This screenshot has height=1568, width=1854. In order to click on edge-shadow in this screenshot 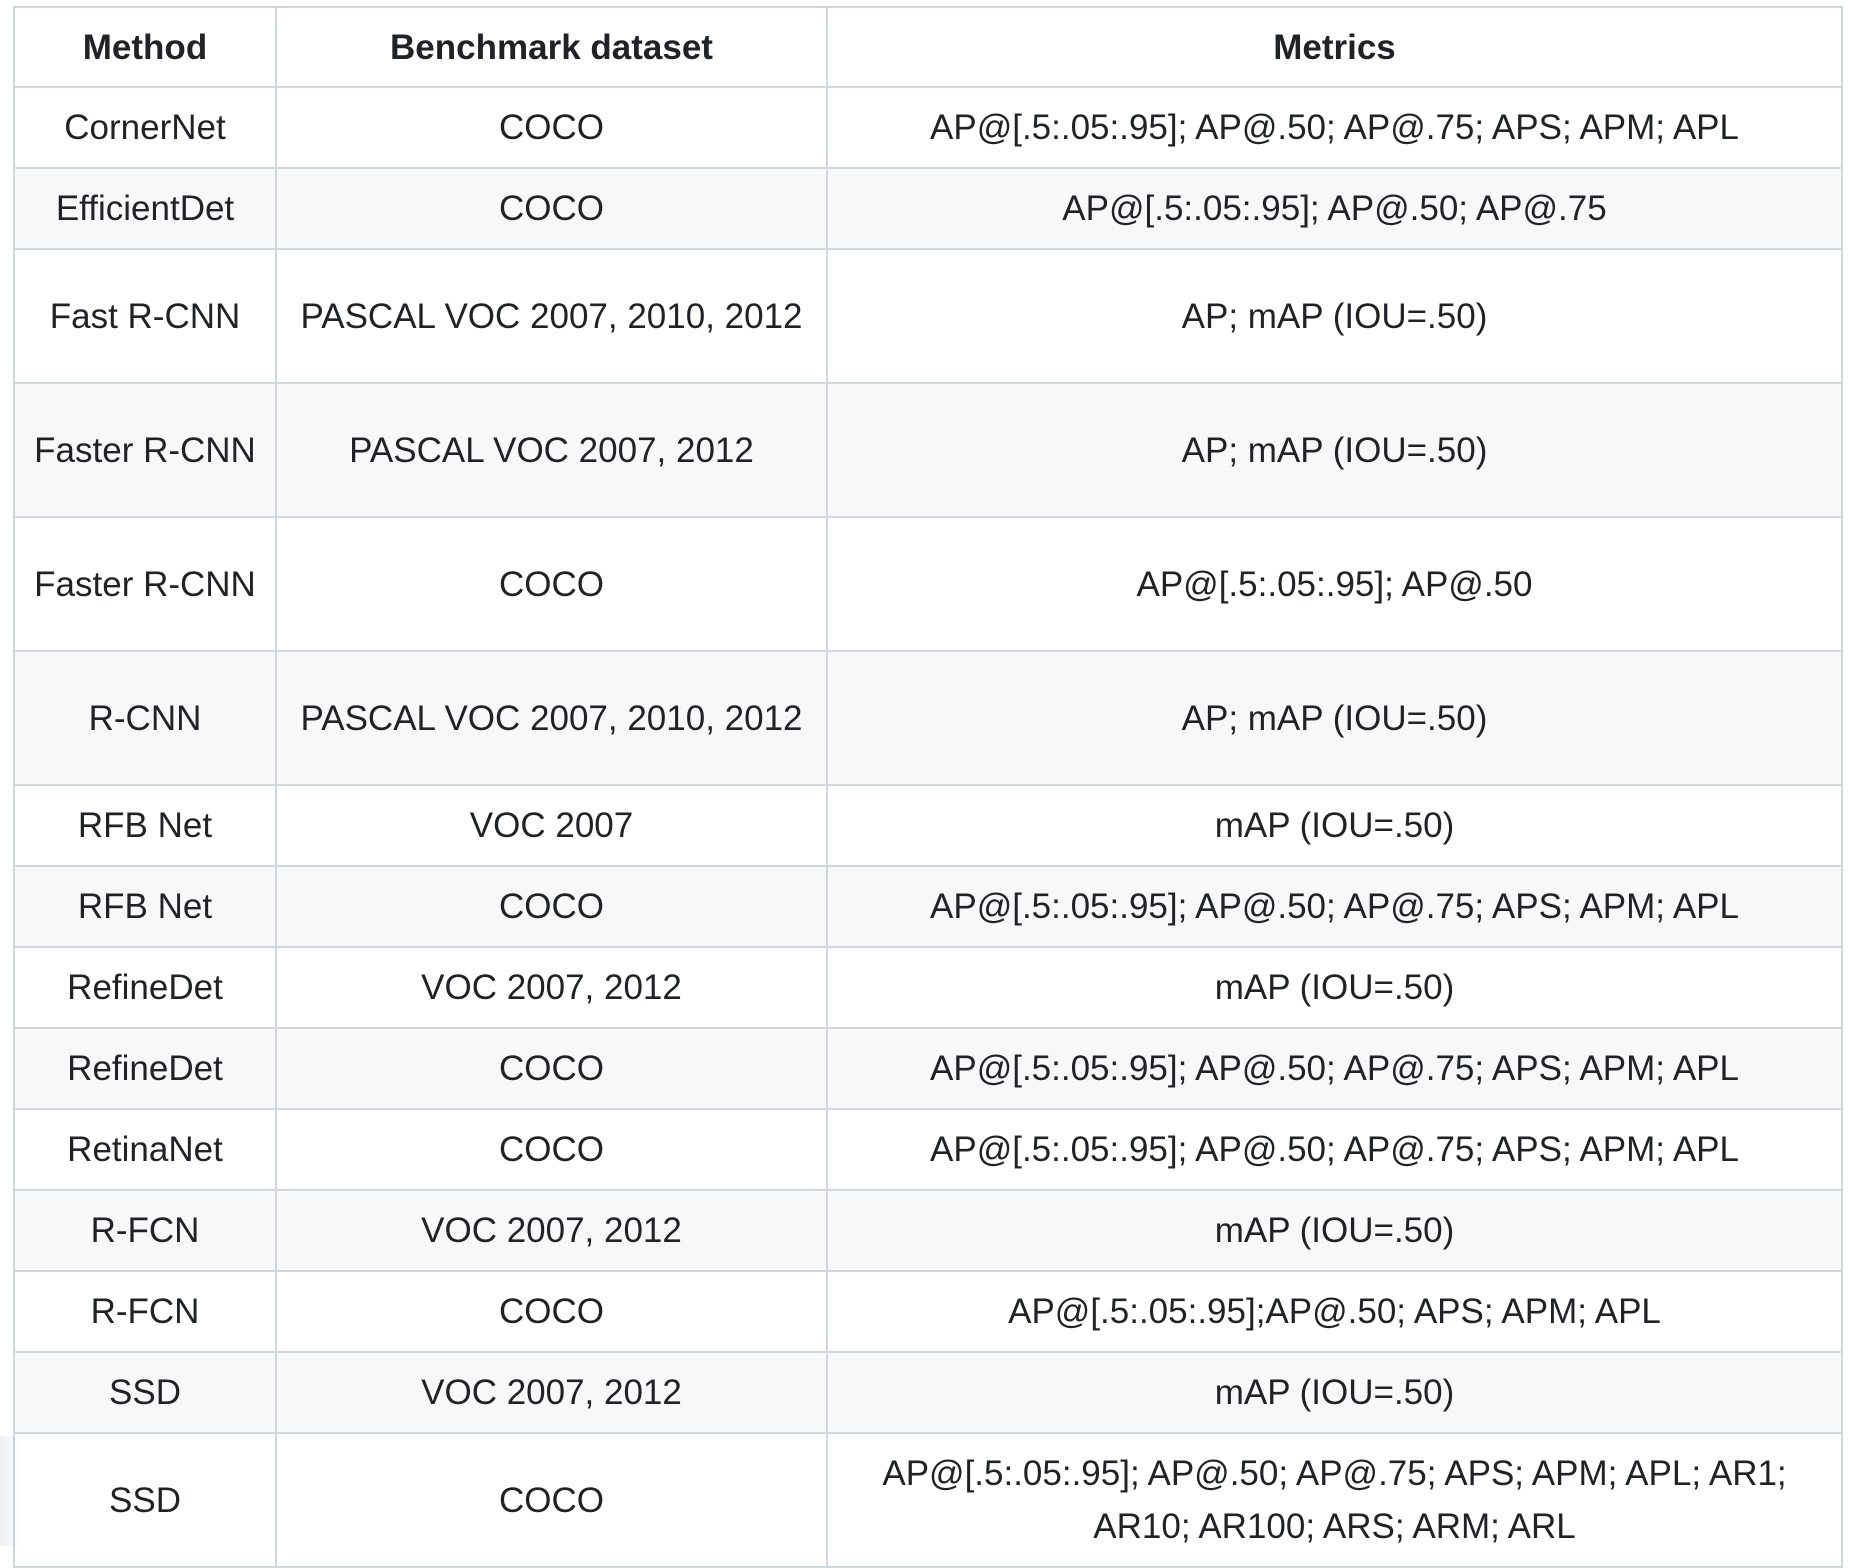, I will do `click(11, 1491)`.